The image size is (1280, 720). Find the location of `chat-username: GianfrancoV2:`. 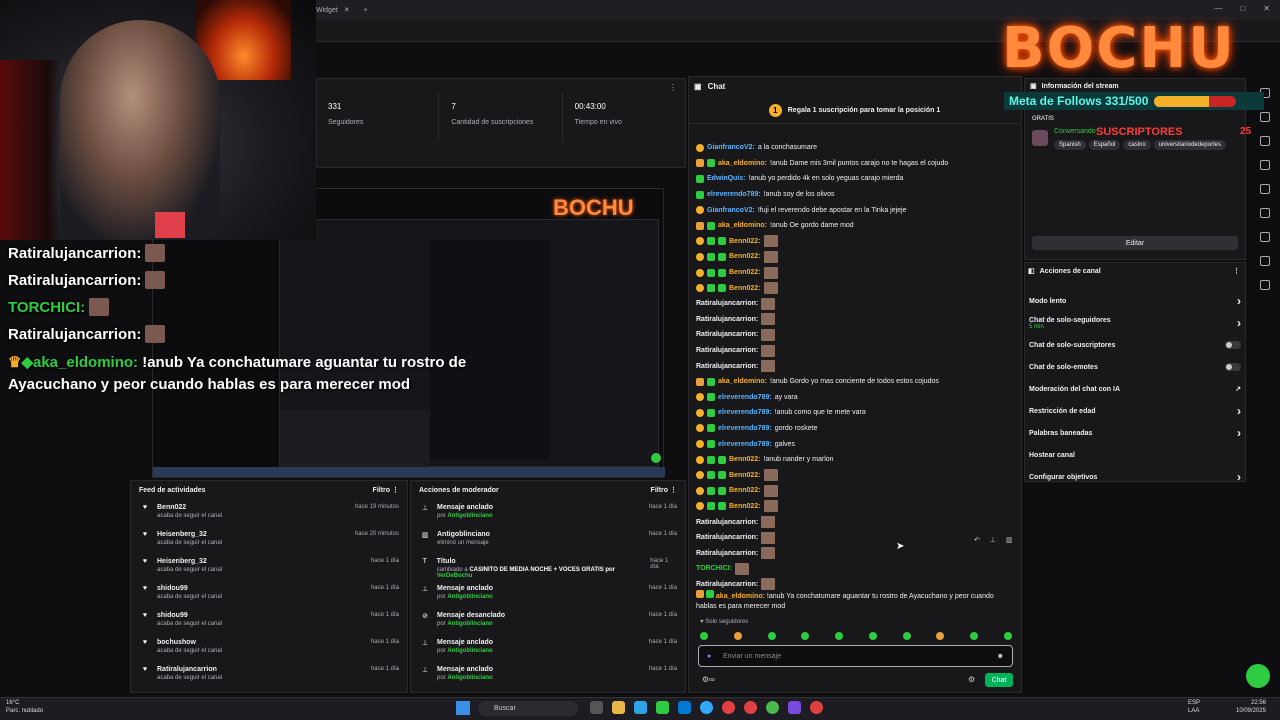

chat-username: GianfrancoV2: is located at coordinates (731, 210).